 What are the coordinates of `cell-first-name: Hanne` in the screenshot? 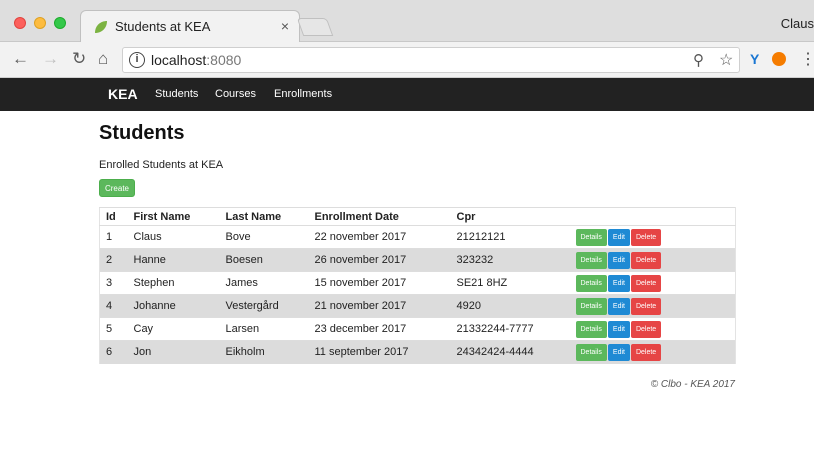 It's located at (173, 260).